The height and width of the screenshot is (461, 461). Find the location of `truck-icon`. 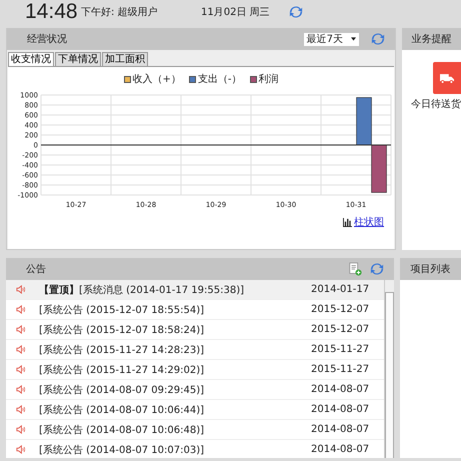

truck-icon is located at coordinates (447, 78).